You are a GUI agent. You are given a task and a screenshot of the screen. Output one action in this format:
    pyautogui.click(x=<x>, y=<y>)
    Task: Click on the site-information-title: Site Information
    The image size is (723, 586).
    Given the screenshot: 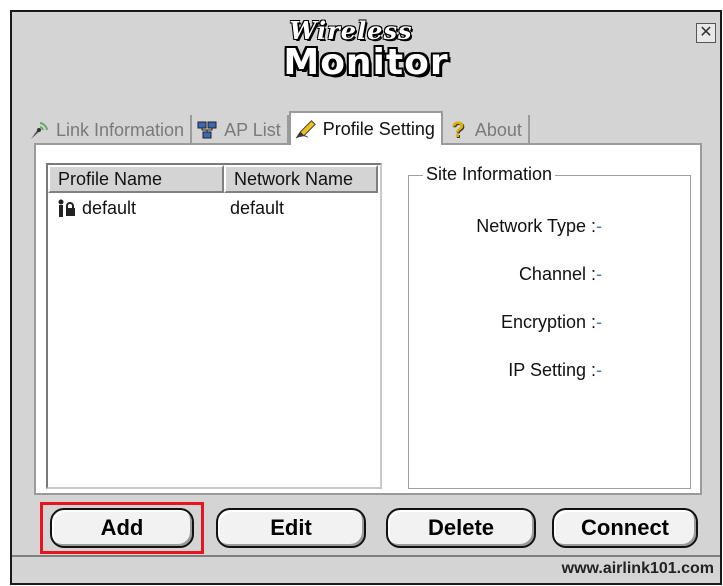 What is the action you would take?
    pyautogui.click(x=489, y=174)
    